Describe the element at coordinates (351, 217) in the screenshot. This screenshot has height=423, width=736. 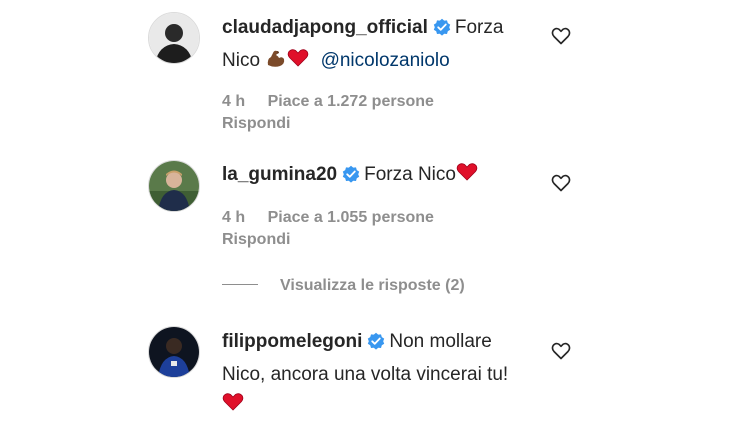
I see `likes-count: Piace a 1.055 persone` at that location.